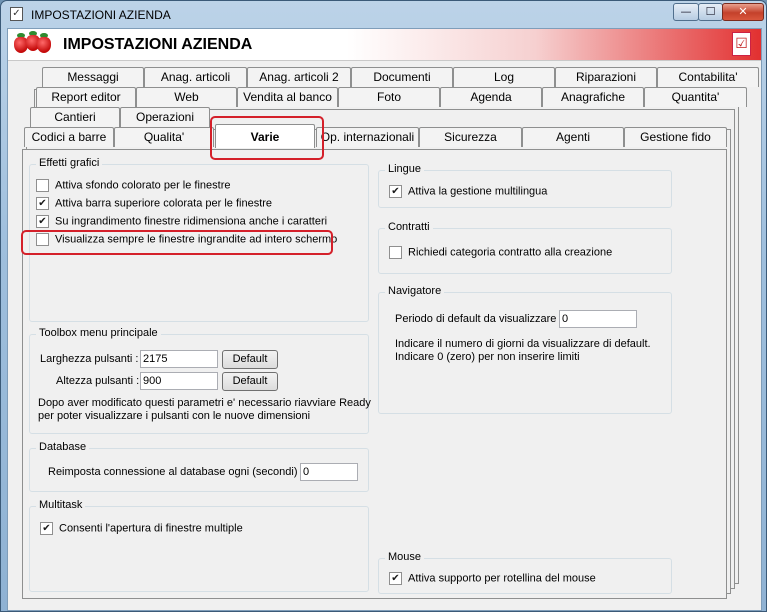 The width and height of the screenshot is (767, 612). I want to click on width-label: Larghezza pulsanti :, so click(89, 359).